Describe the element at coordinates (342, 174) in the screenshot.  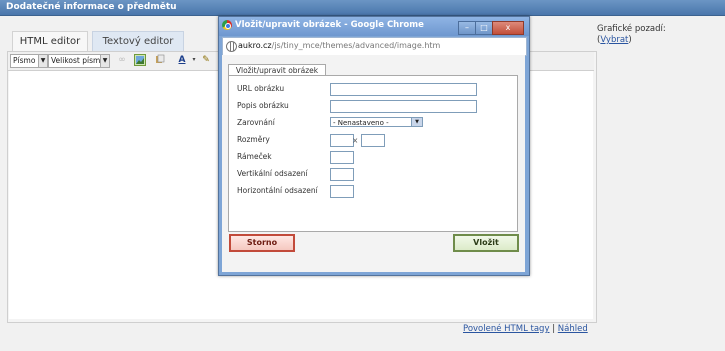
I see `vertical-spacing-input` at that location.